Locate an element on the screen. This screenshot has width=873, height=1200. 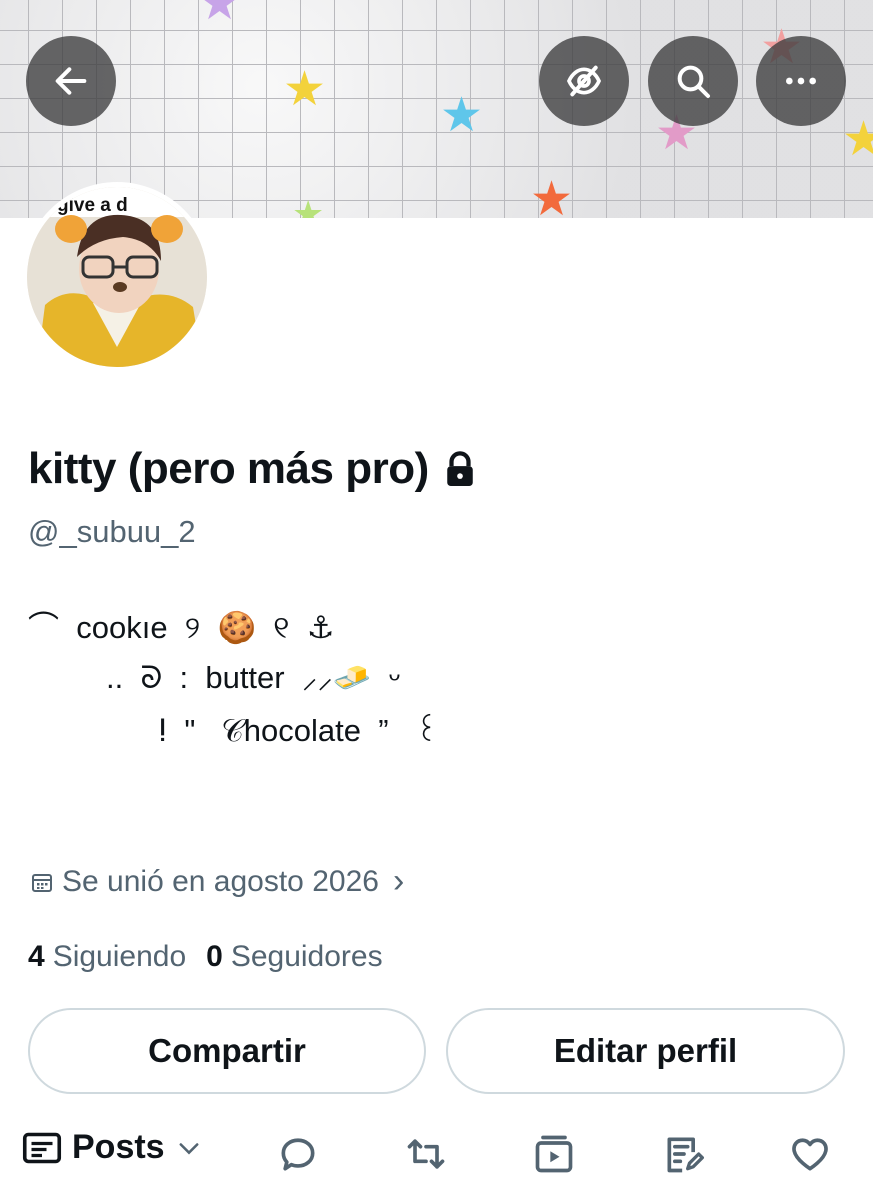
search-button is located at coordinates (693, 81).